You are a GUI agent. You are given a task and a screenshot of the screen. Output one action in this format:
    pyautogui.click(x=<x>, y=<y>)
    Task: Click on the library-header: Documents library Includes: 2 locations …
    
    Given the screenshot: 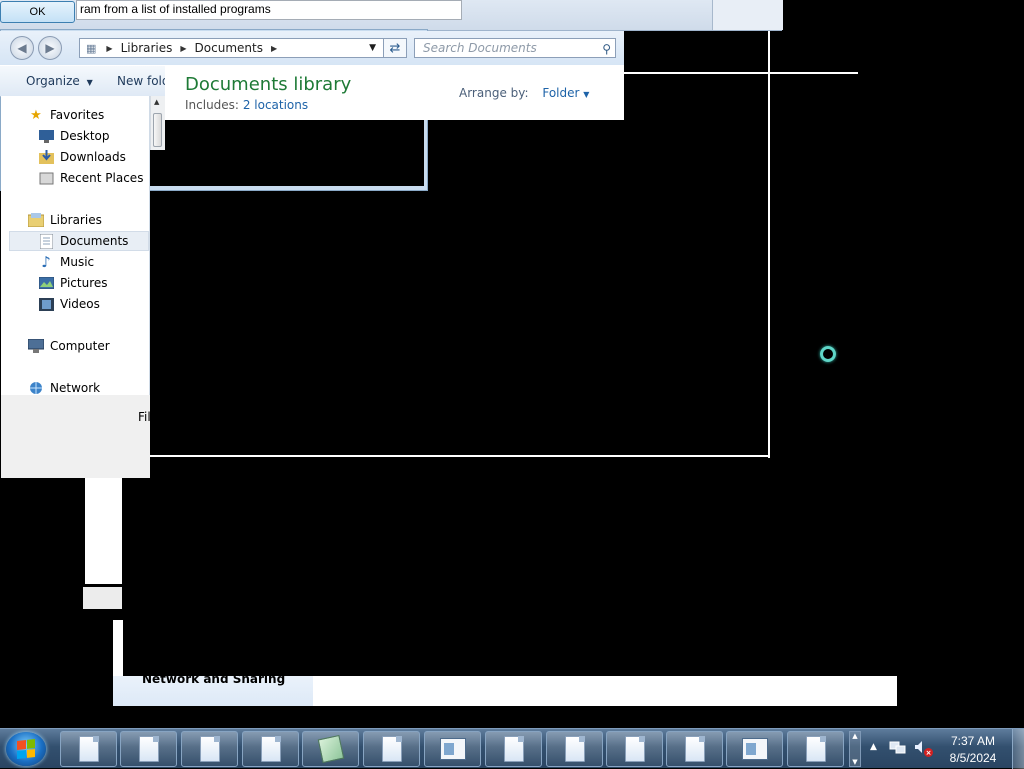 What is the action you would take?
    pyautogui.click(x=394, y=93)
    